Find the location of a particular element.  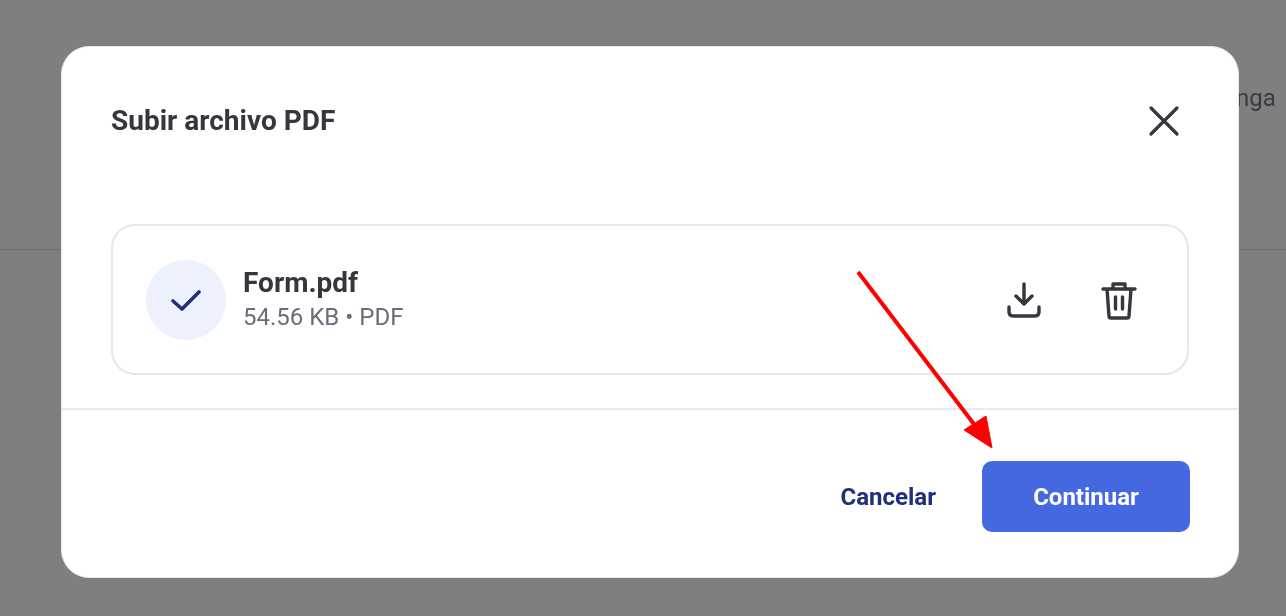

delete-button is located at coordinates (1119, 299).